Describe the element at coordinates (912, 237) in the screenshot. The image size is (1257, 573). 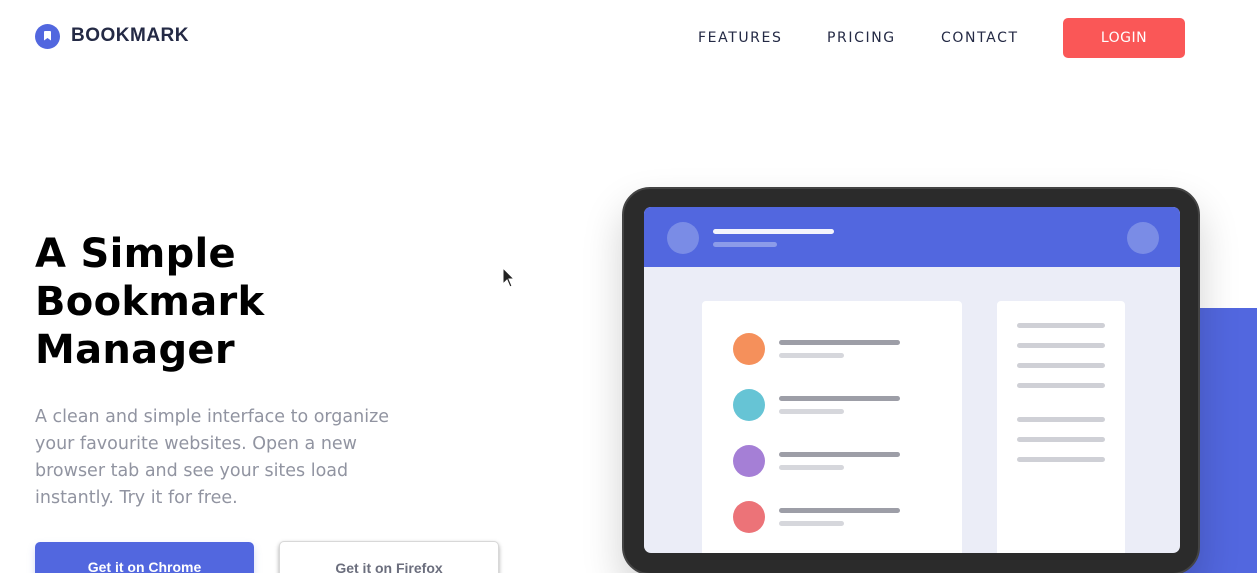
I see `screen-header` at that location.